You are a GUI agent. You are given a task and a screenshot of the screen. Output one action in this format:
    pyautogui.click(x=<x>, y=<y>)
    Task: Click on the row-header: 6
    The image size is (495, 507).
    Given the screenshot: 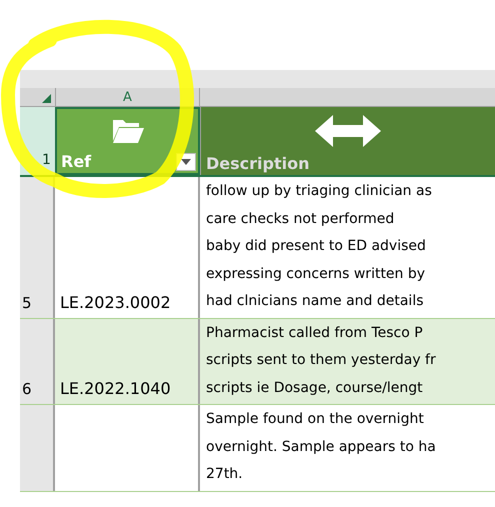 What is the action you would take?
    pyautogui.click(x=37, y=361)
    